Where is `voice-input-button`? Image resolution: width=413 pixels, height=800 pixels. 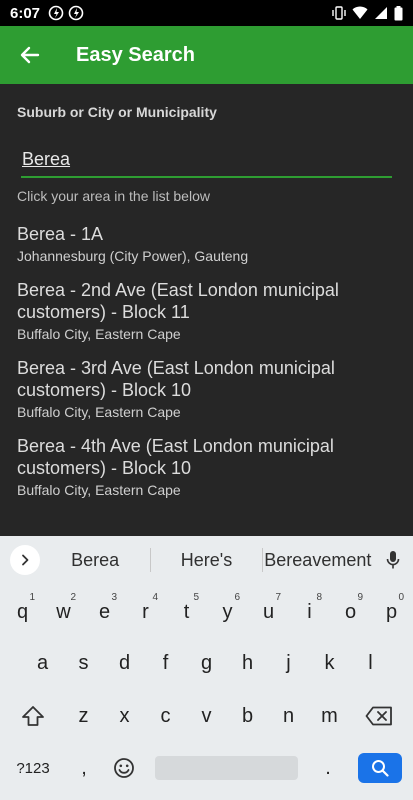
voice-input-button is located at coordinates (393, 560).